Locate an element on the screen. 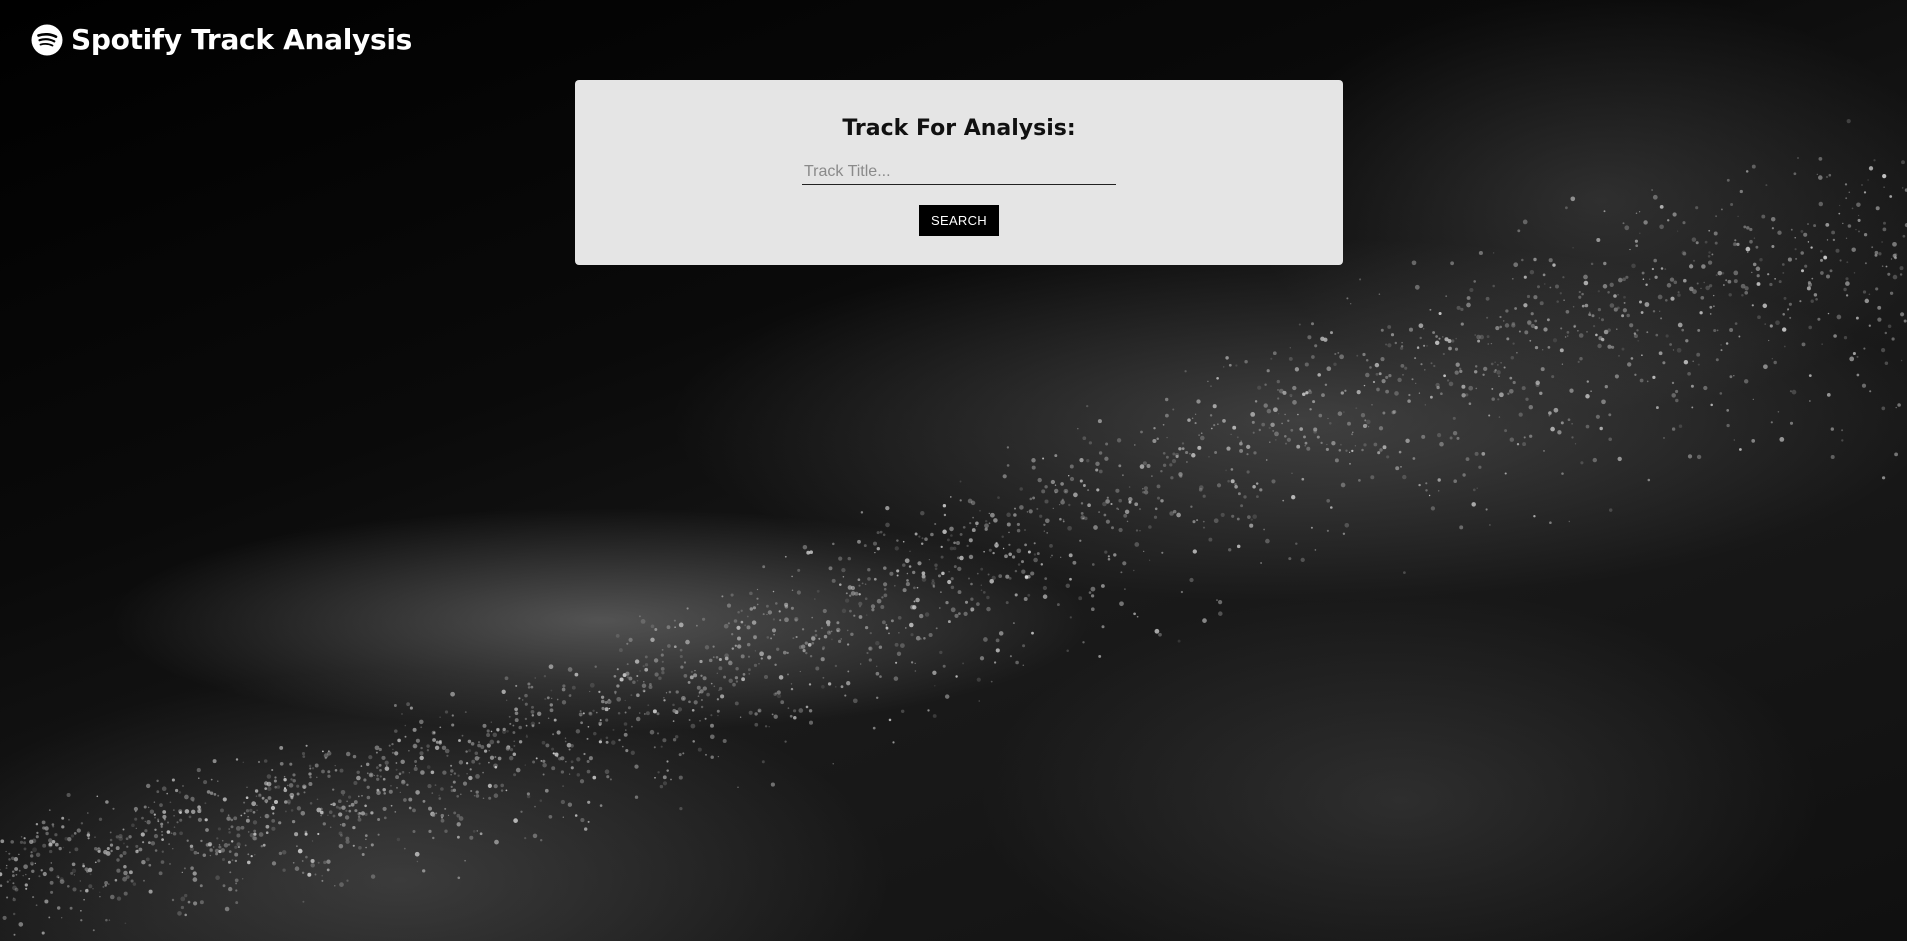 This screenshot has height=941, width=1907. search-card: Track For Analysis: SEARCH is located at coordinates (959, 172).